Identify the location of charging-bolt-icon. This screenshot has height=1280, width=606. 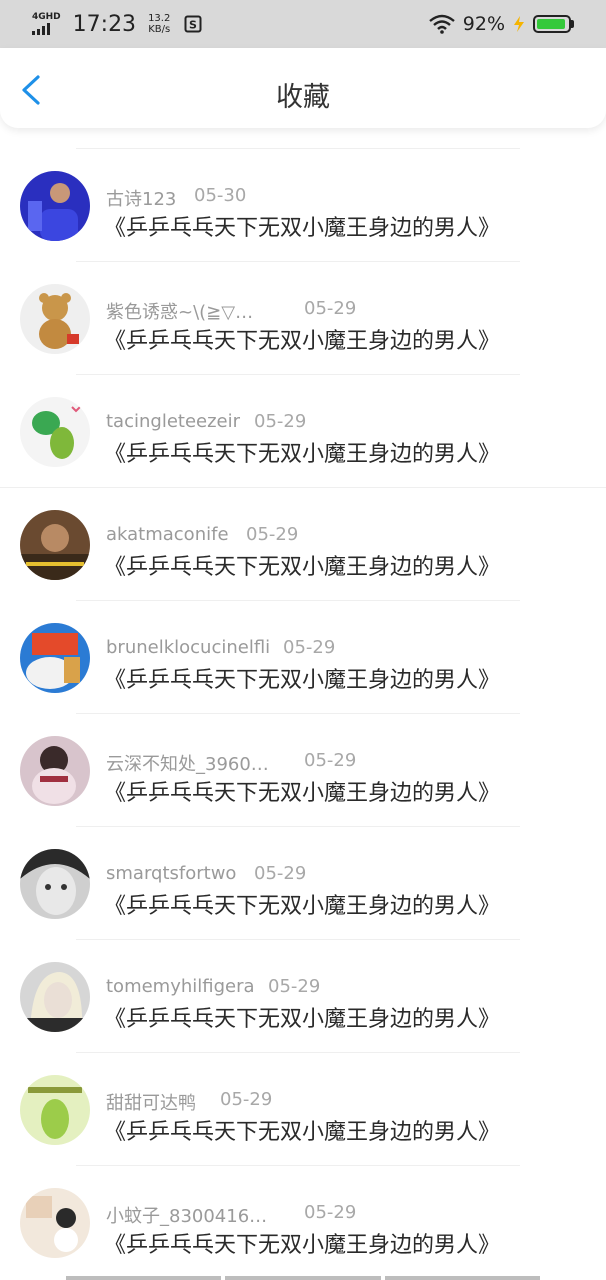
(519, 24).